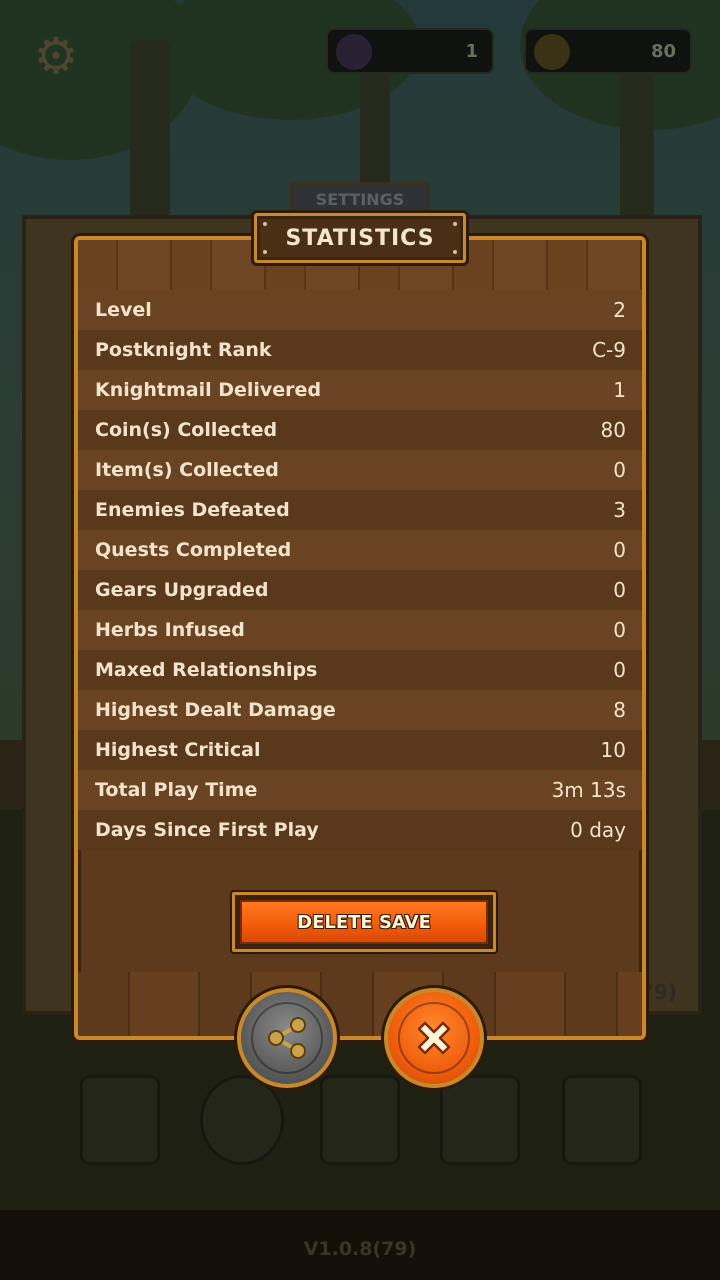 Image resolution: width=720 pixels, height=1280 pixels. What do you see at coordinates (360, 470) in the screenshot?
I see `stat-row: Item(s) Collected 0` at bounding box center [360, 470].